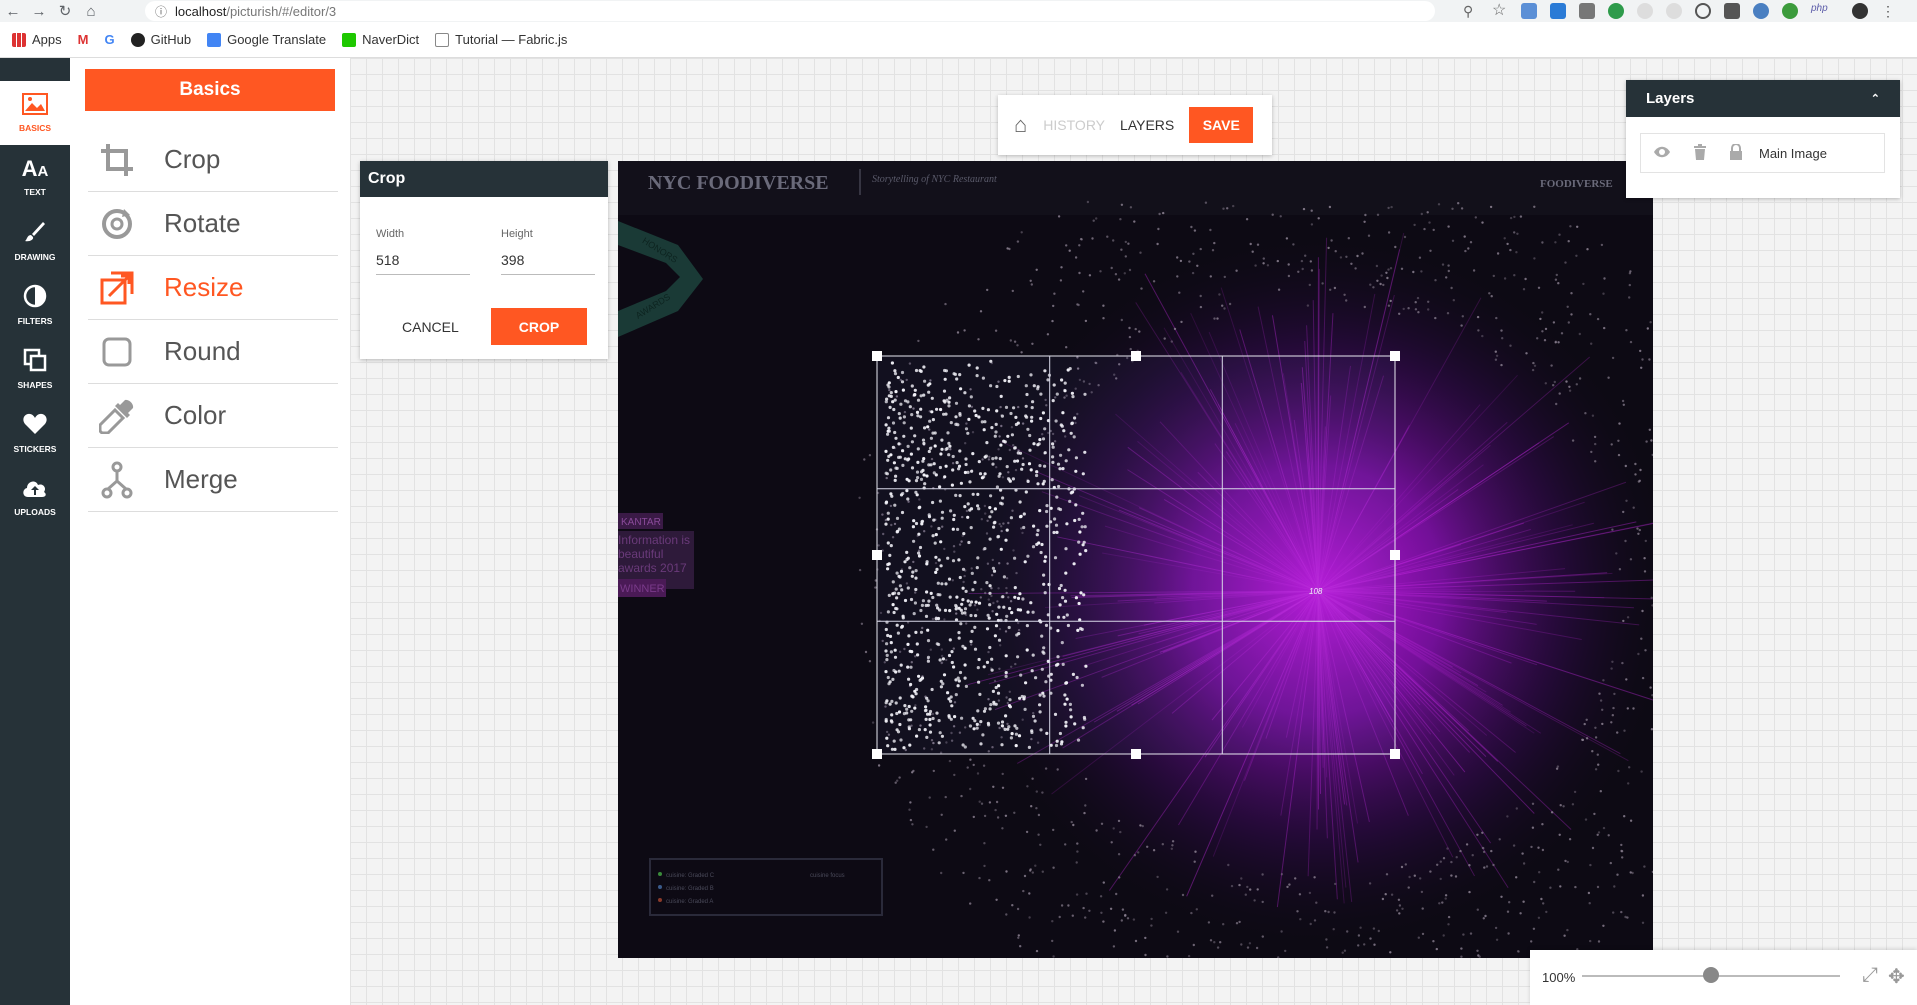 The width and height of the screenshot is (1917, 1005). Describe the element at coordinates (1136, 555) in the screenshot. I see `crop-selection` at that location.